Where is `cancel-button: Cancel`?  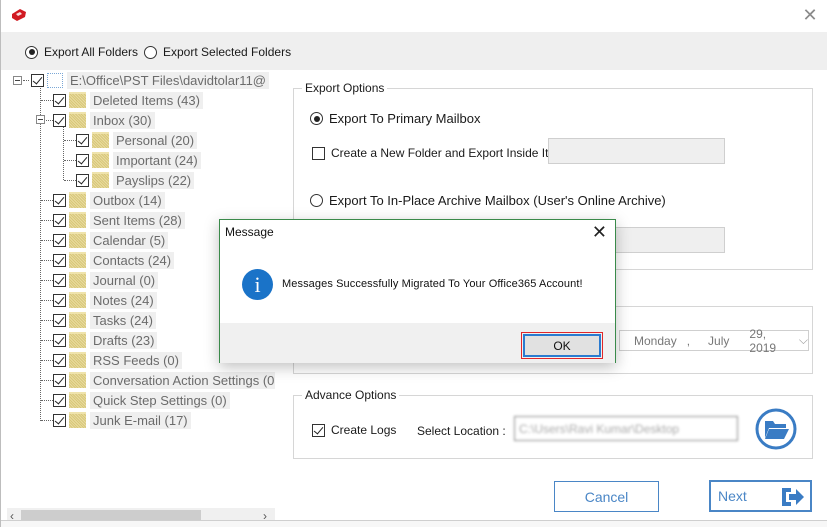 cancel-button: Cancel is located at coordinates (606, 496).